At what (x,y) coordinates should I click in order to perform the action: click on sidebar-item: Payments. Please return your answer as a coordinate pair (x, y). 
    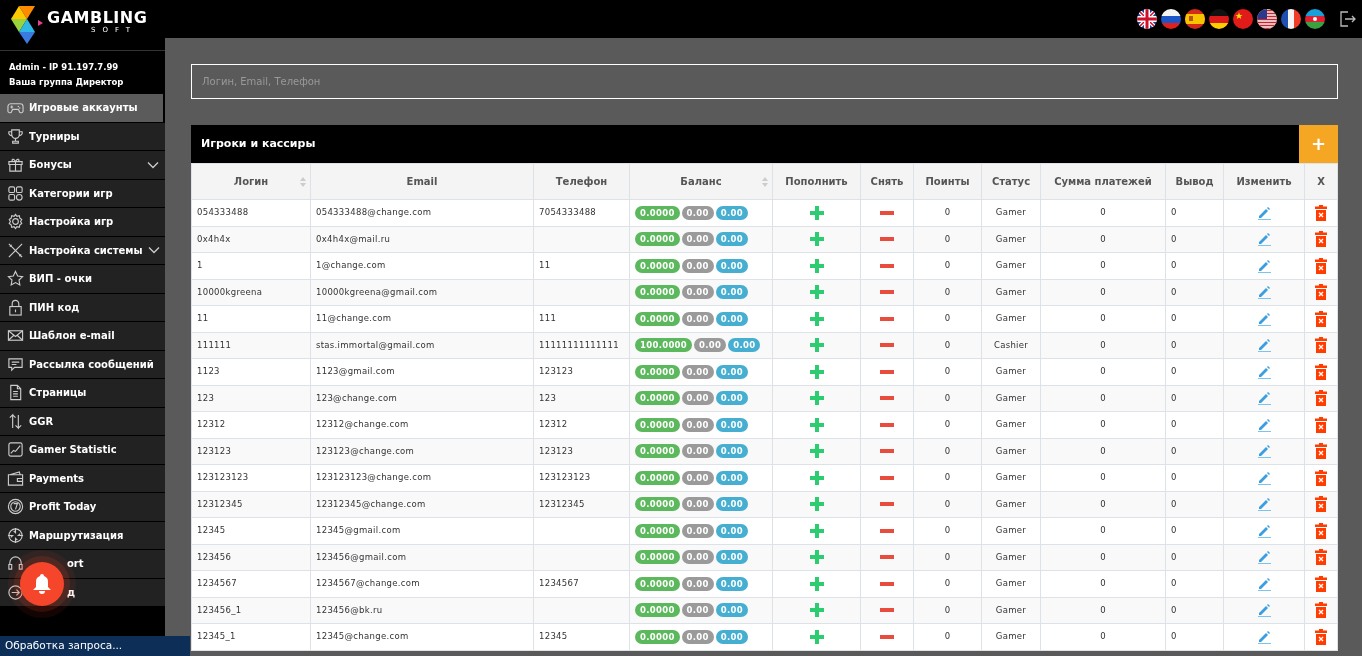
    Looking at the image, I should click on (82, 478).